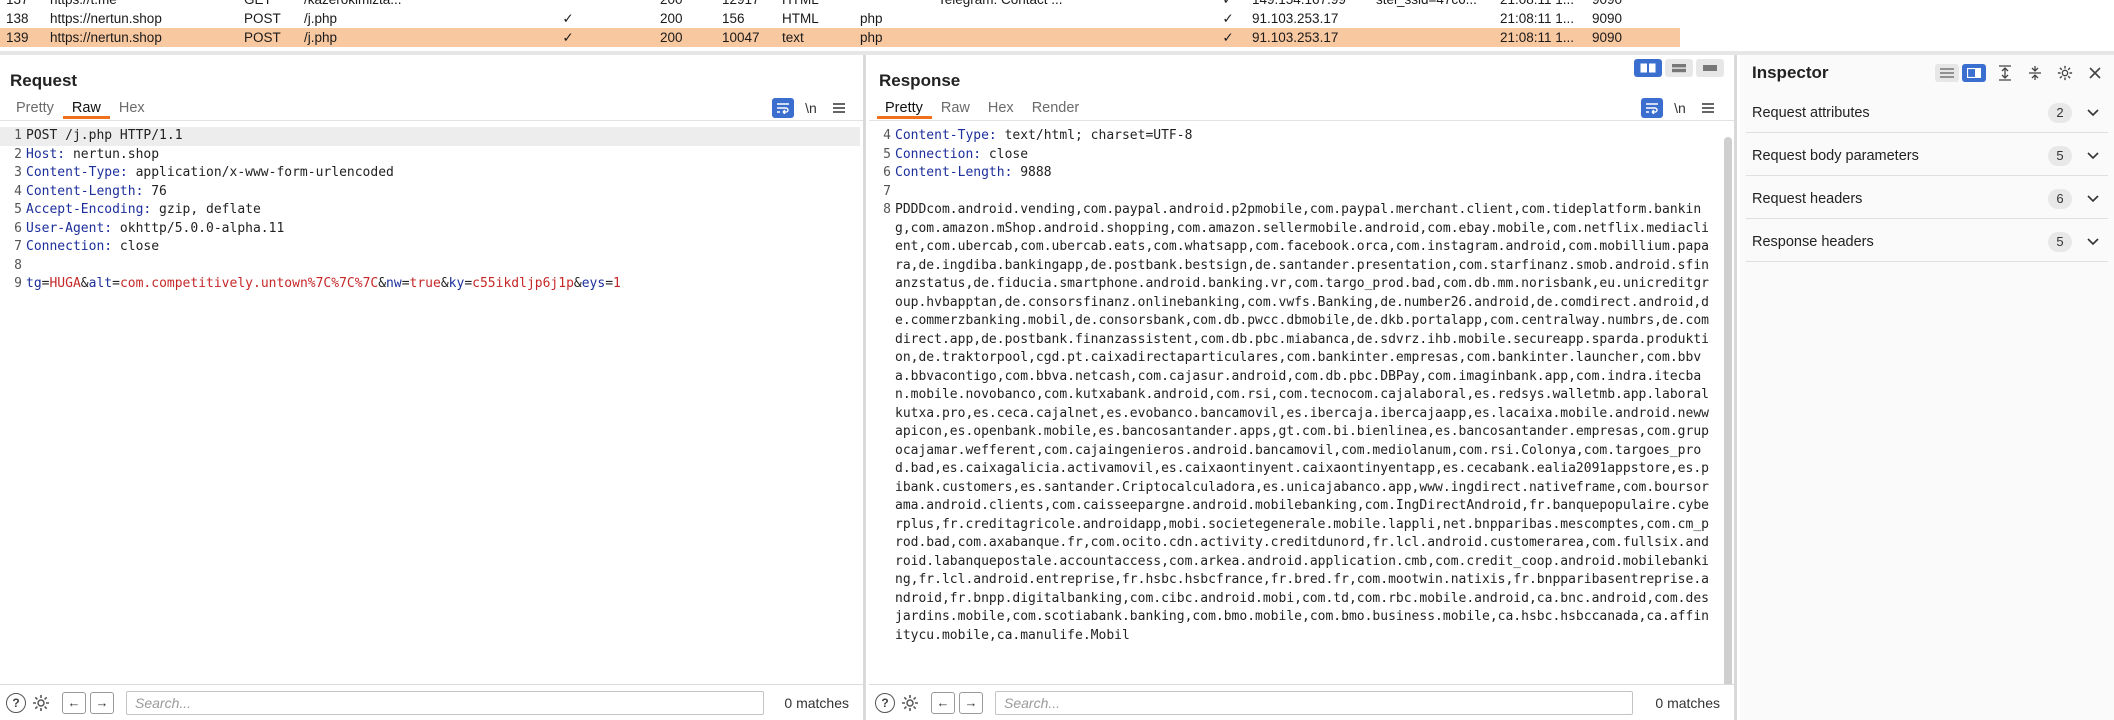  What do you see at coordinates (1687, 702) in the screenshot?
I see `response-match-count: 0 matches` at bounding box center [1687, 702].